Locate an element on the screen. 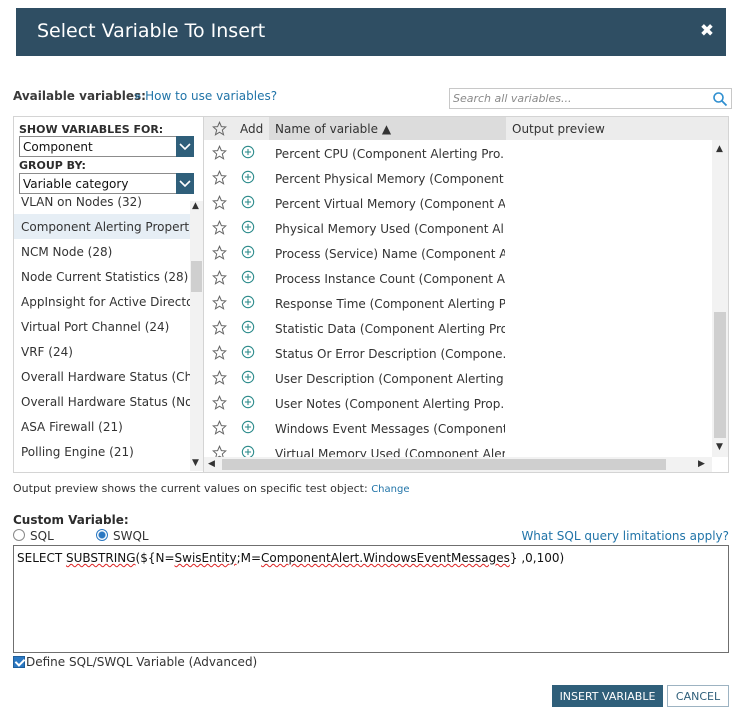 This screenshot has width=739, height=725. group-by-select: Variable category is located at coordinates (106, 183).